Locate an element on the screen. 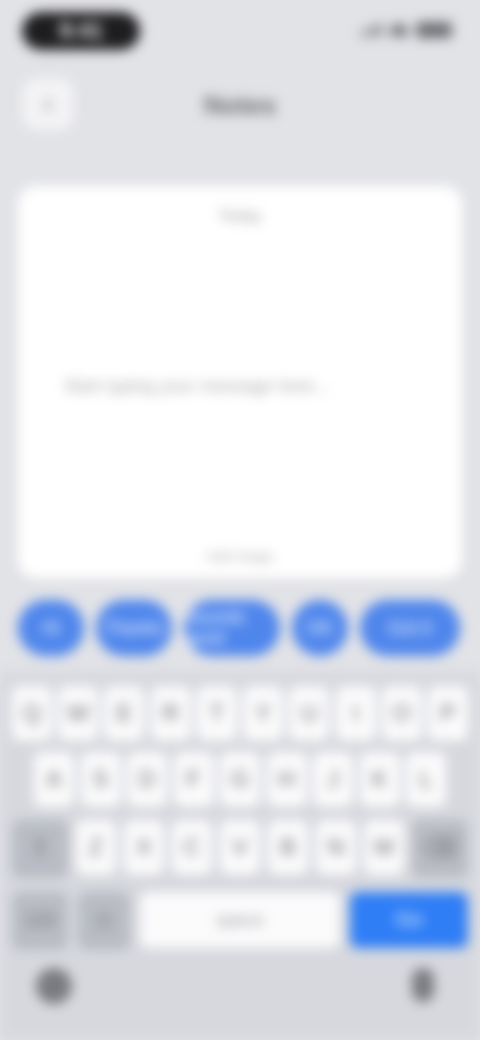 This screenshot has width=480, height=1040. status-time: 9:41 is located at coordinates (81, 31).